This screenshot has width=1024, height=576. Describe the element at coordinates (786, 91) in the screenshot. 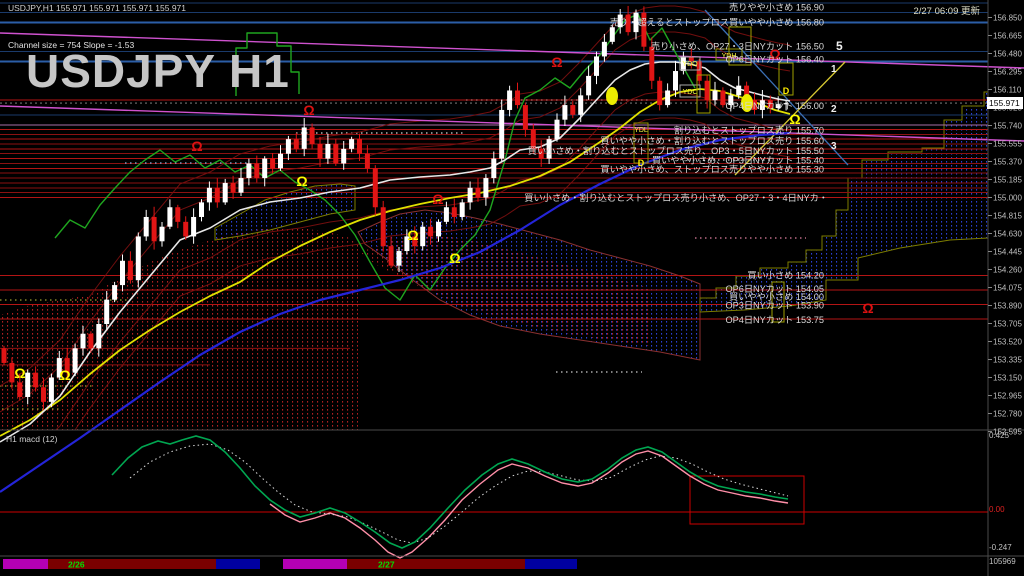

I see `letter-marker: D` at that location.